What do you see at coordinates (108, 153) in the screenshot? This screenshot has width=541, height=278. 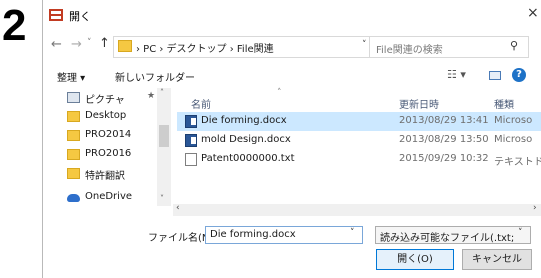 I see `sidebar-item-label: PRO2016` at bounding box center [108, 153].